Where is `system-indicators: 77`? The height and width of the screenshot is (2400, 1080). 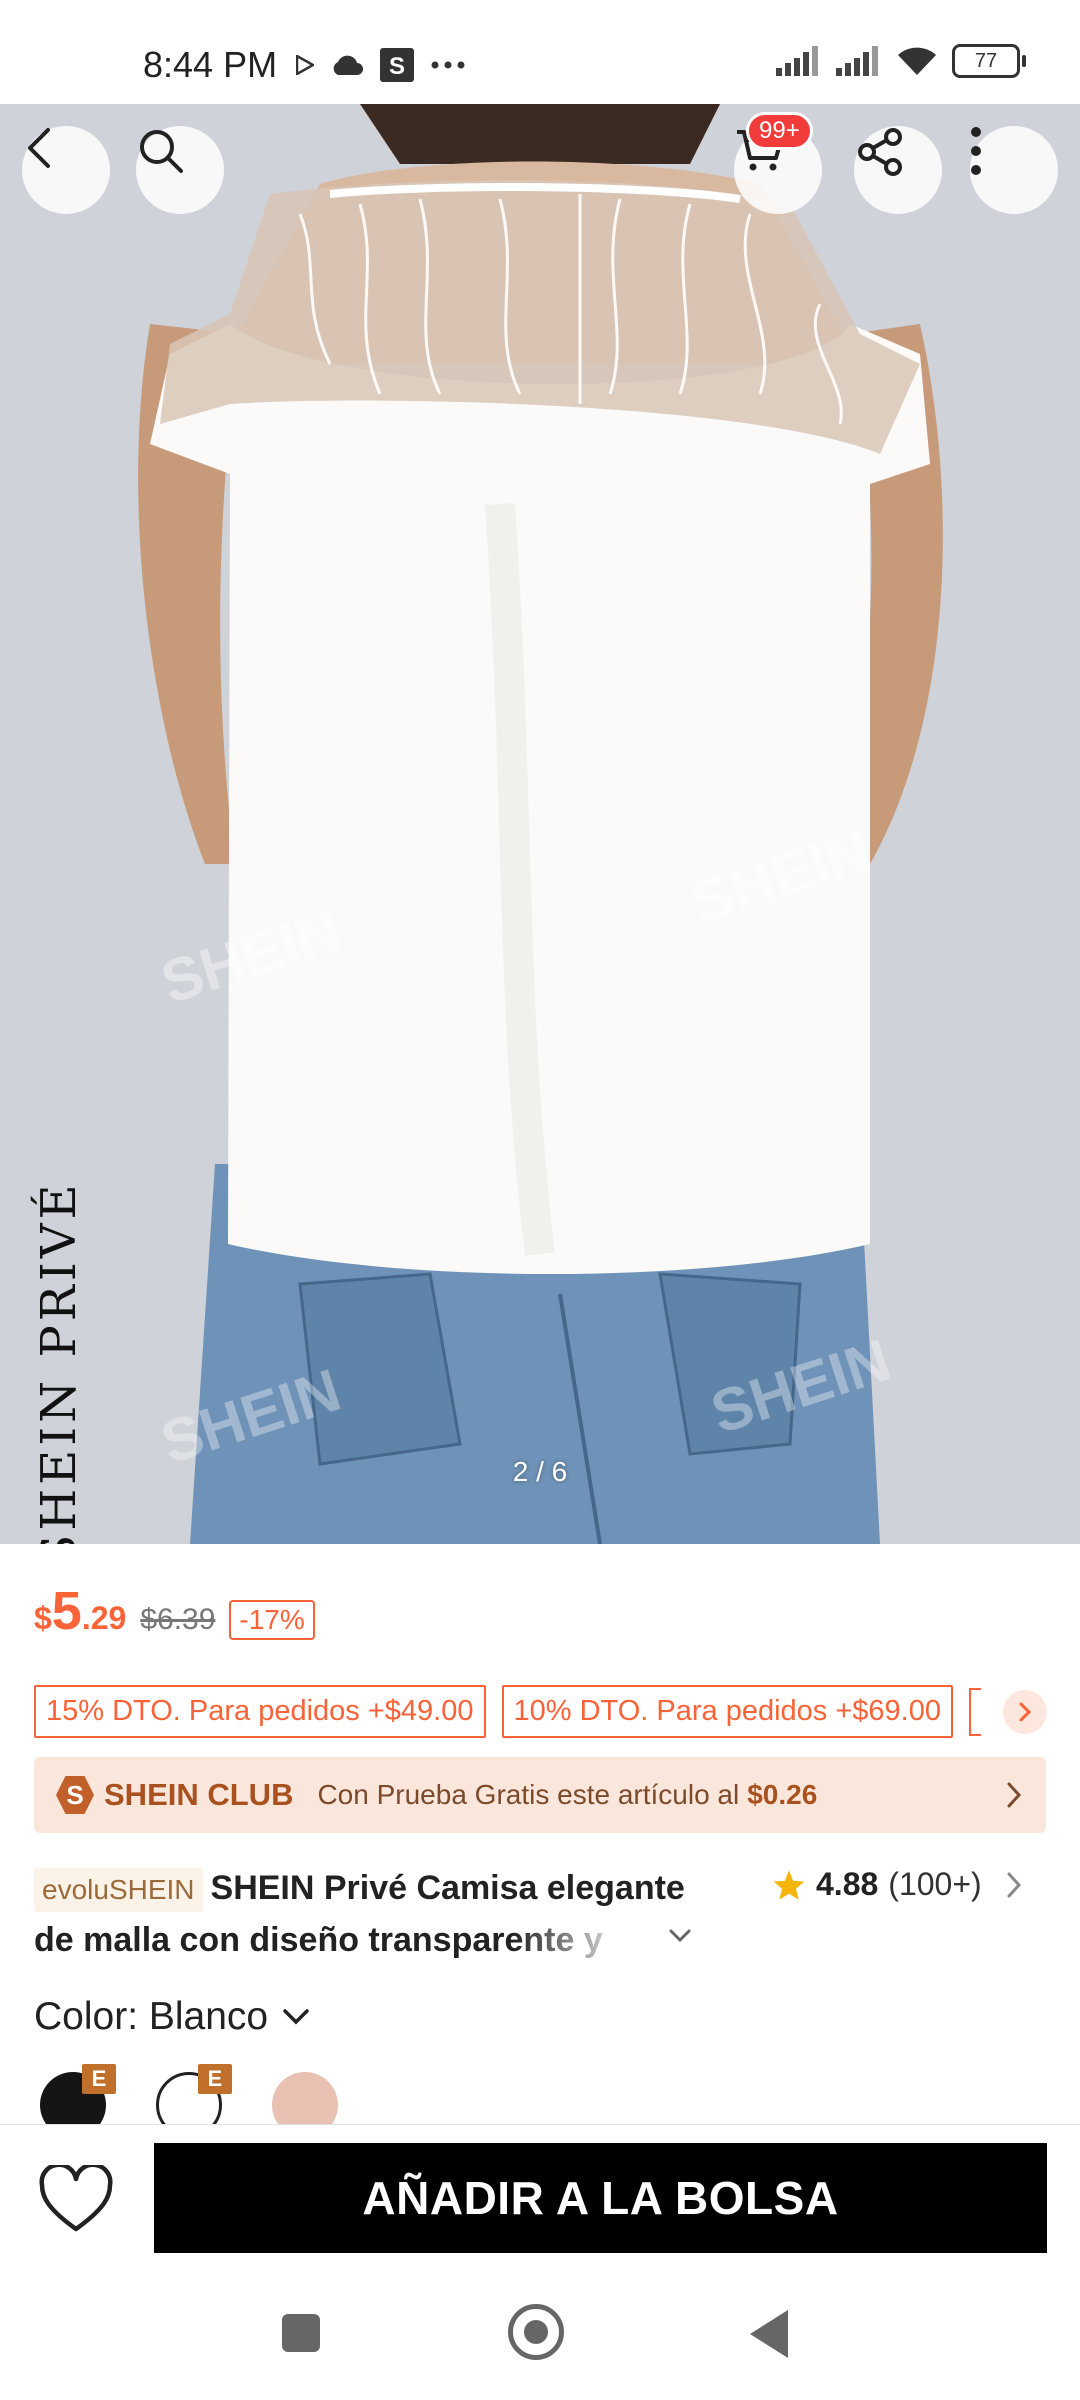
system-indicators: 77 is located at coordinates (901, 61).